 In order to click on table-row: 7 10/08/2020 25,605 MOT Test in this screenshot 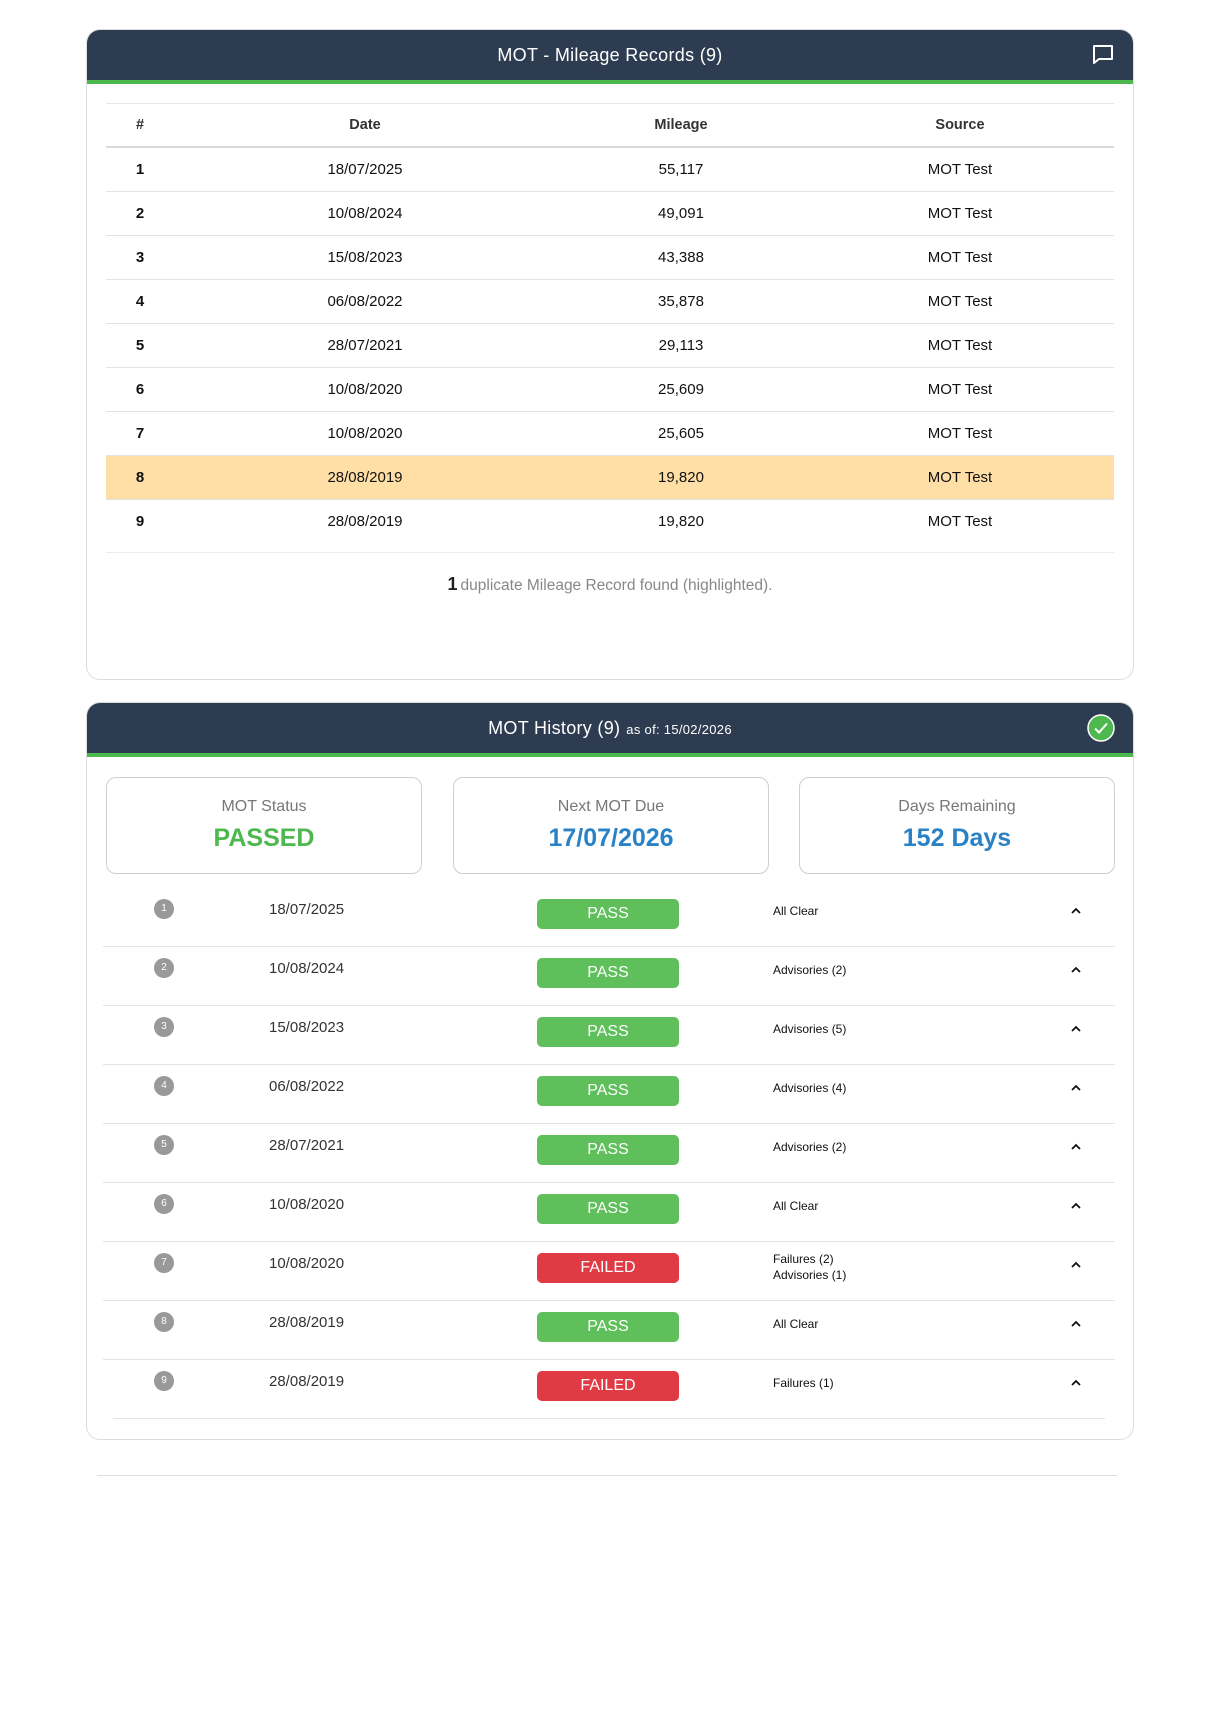, I will do `click(610, 433)`.